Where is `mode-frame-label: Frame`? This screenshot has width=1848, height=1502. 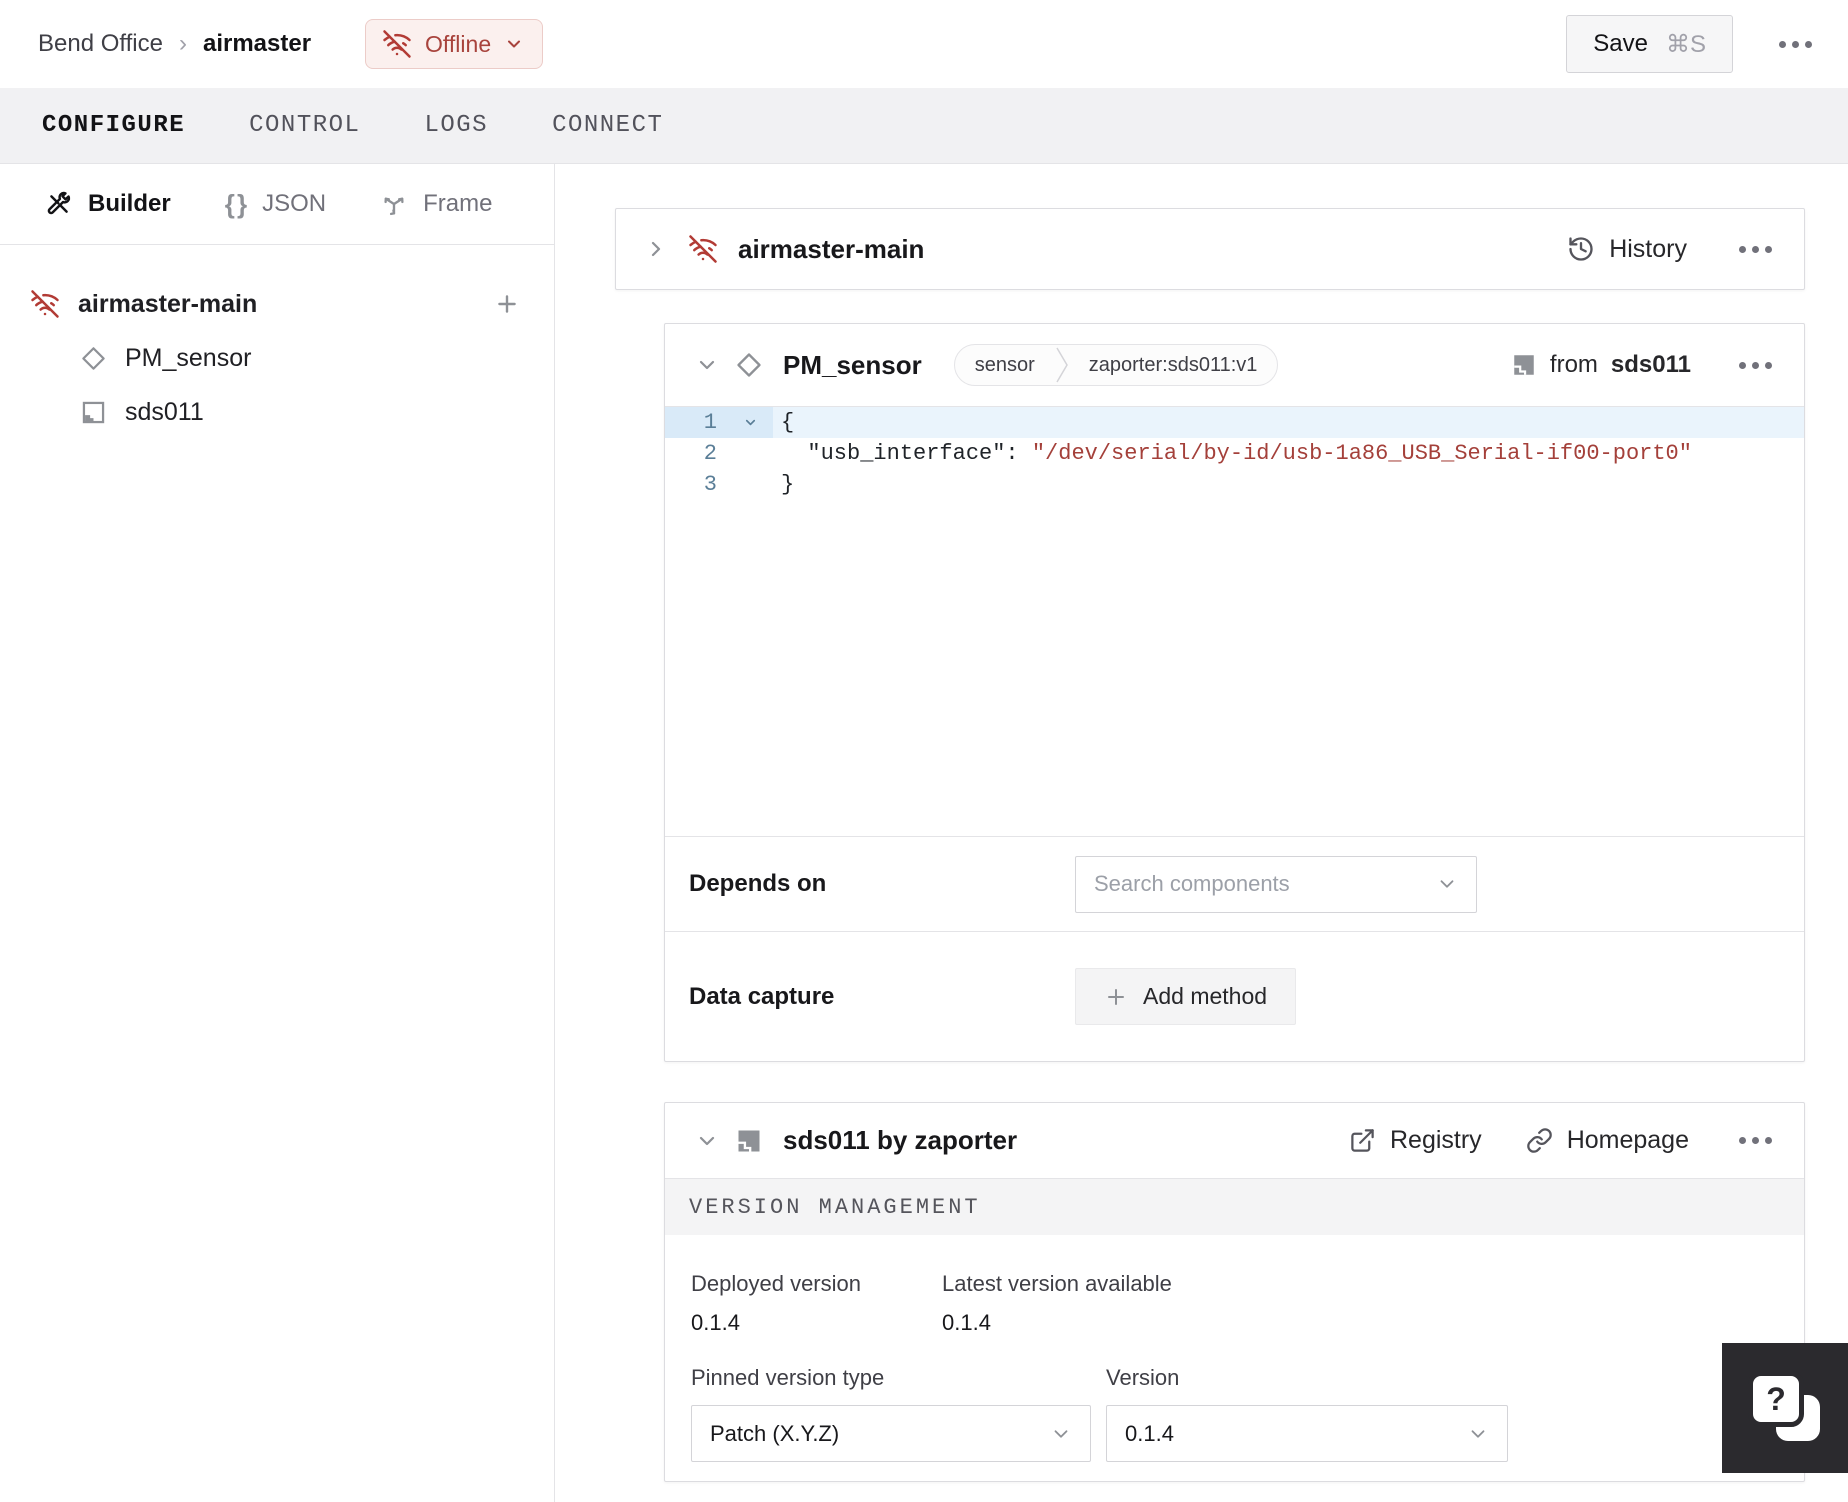
mode-frame-label: Frame is located at coordinates (458, 203).